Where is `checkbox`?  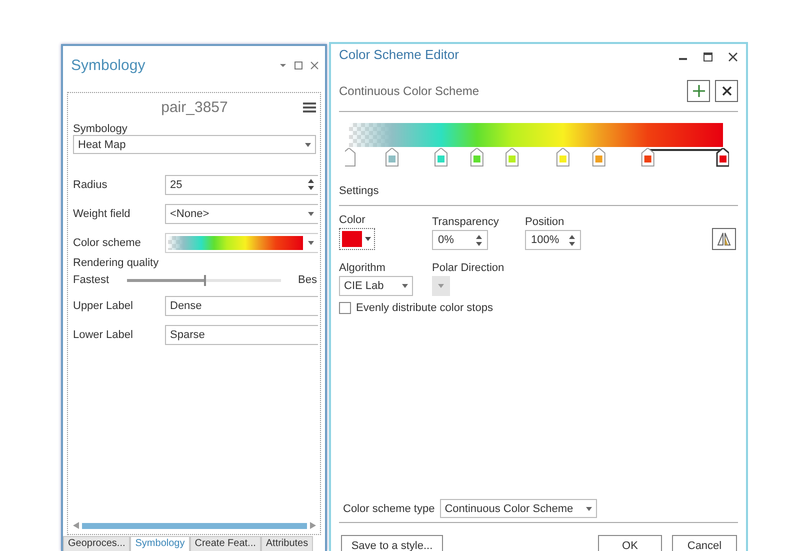 checkbox is located at coordinates (345, 308).